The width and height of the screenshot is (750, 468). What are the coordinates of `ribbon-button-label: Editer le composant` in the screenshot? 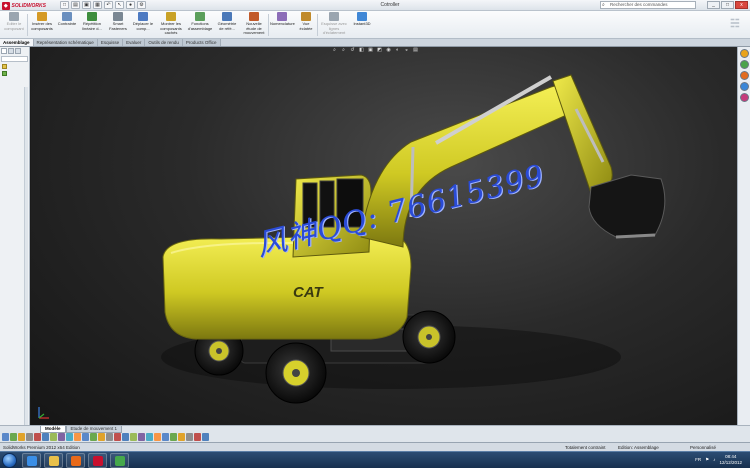 It's located at (14, 26).